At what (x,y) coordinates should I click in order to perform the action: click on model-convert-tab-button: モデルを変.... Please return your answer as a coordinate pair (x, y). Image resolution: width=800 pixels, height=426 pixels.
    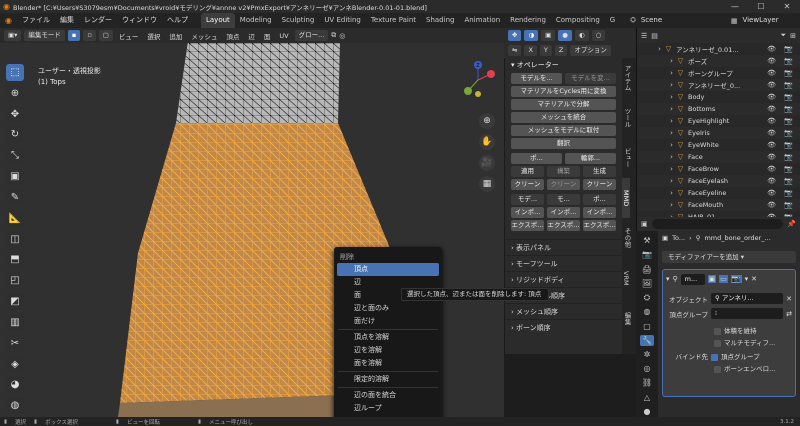
    Looking at the image, I should click on (590, 78).